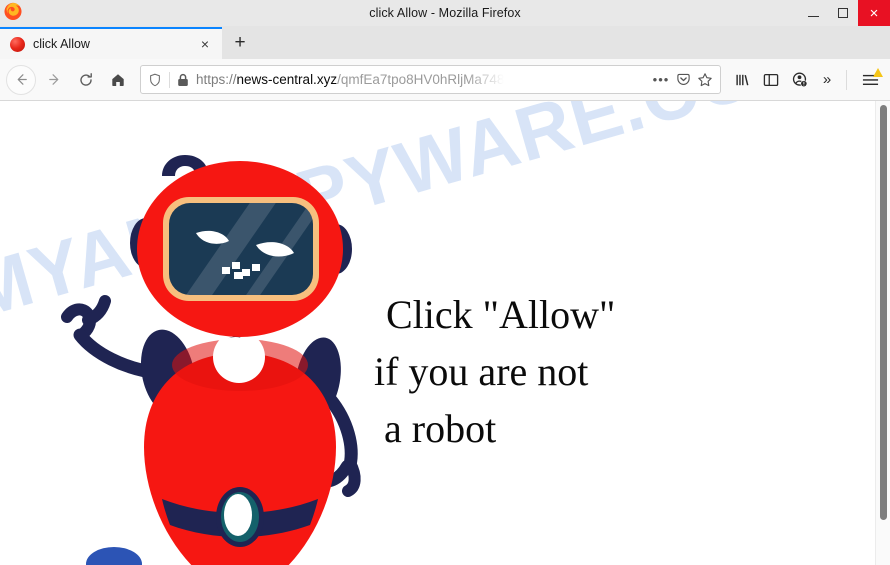 Image resolution: width=890 pixels, height=565 pixels. I want to click on window-title: click Allow - Mozilla Firefox, so click(445, 13).